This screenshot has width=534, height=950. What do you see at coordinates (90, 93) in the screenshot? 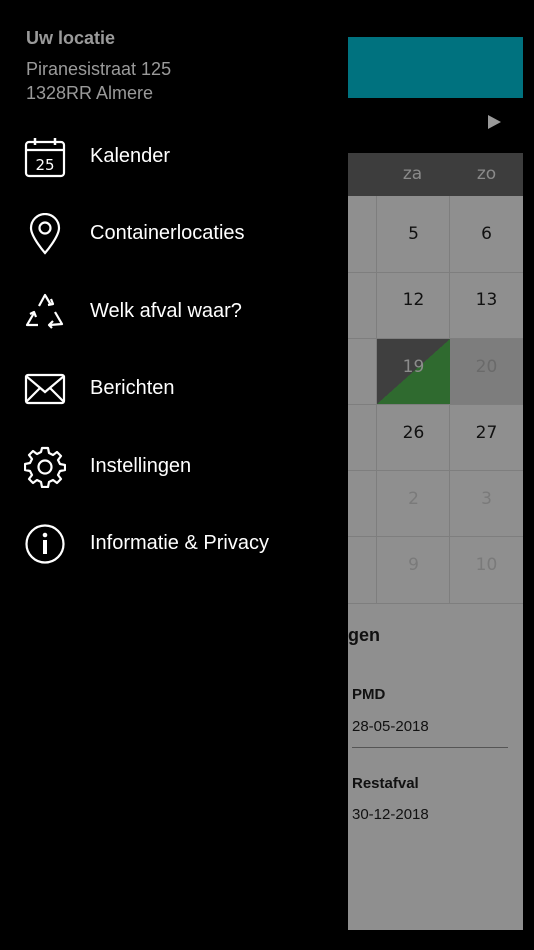
I see `location-city: 1328RR Almere` at bounding box center [90, 93].